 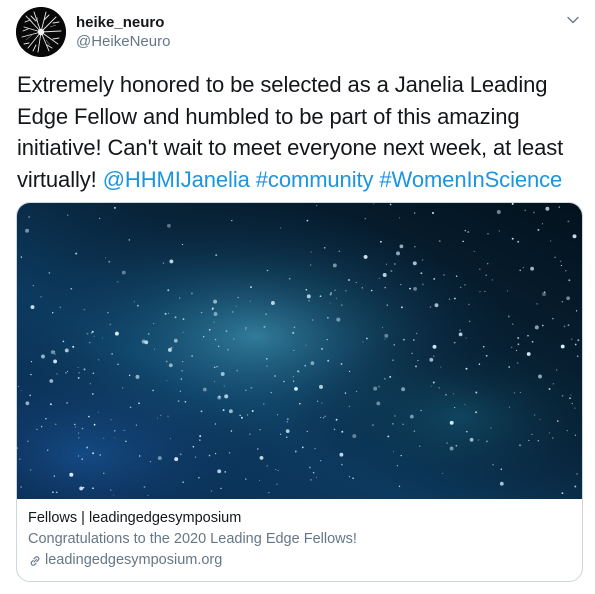 I want to click on neuron-avatar-icon, so click(x=41, y=32).